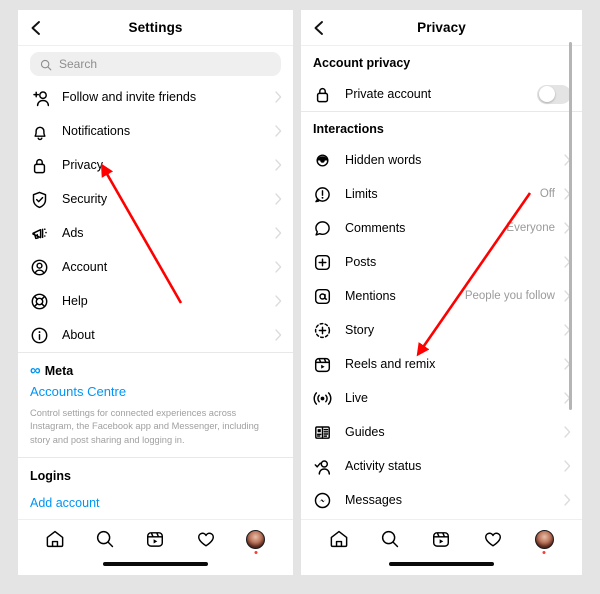  What do you see at coordinates (46, 64) in the screenshot?
I see `search-icon` at bounding box center [46, 64].